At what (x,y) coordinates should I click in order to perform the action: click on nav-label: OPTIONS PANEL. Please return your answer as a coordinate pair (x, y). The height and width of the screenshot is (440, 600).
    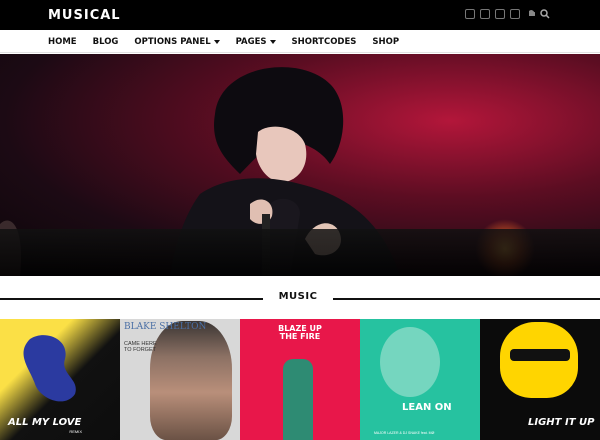
    Looking at the image, I should click on (172, 41).